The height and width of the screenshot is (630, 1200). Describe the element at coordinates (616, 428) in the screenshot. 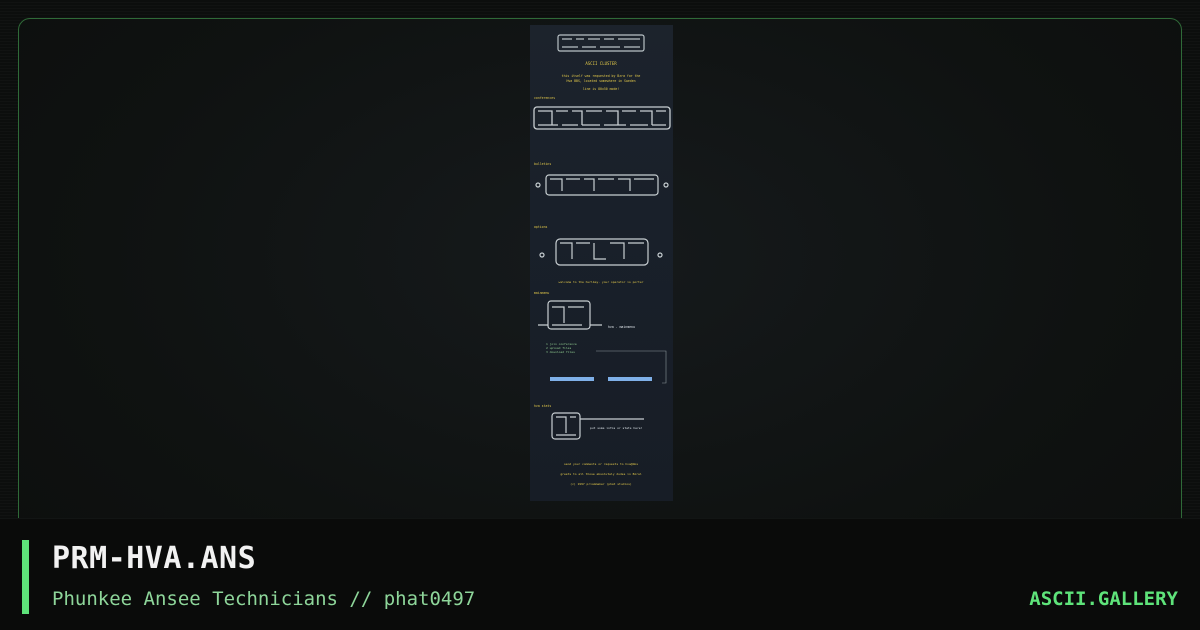

I see `art-line: put some infos or stats here!` at that location.